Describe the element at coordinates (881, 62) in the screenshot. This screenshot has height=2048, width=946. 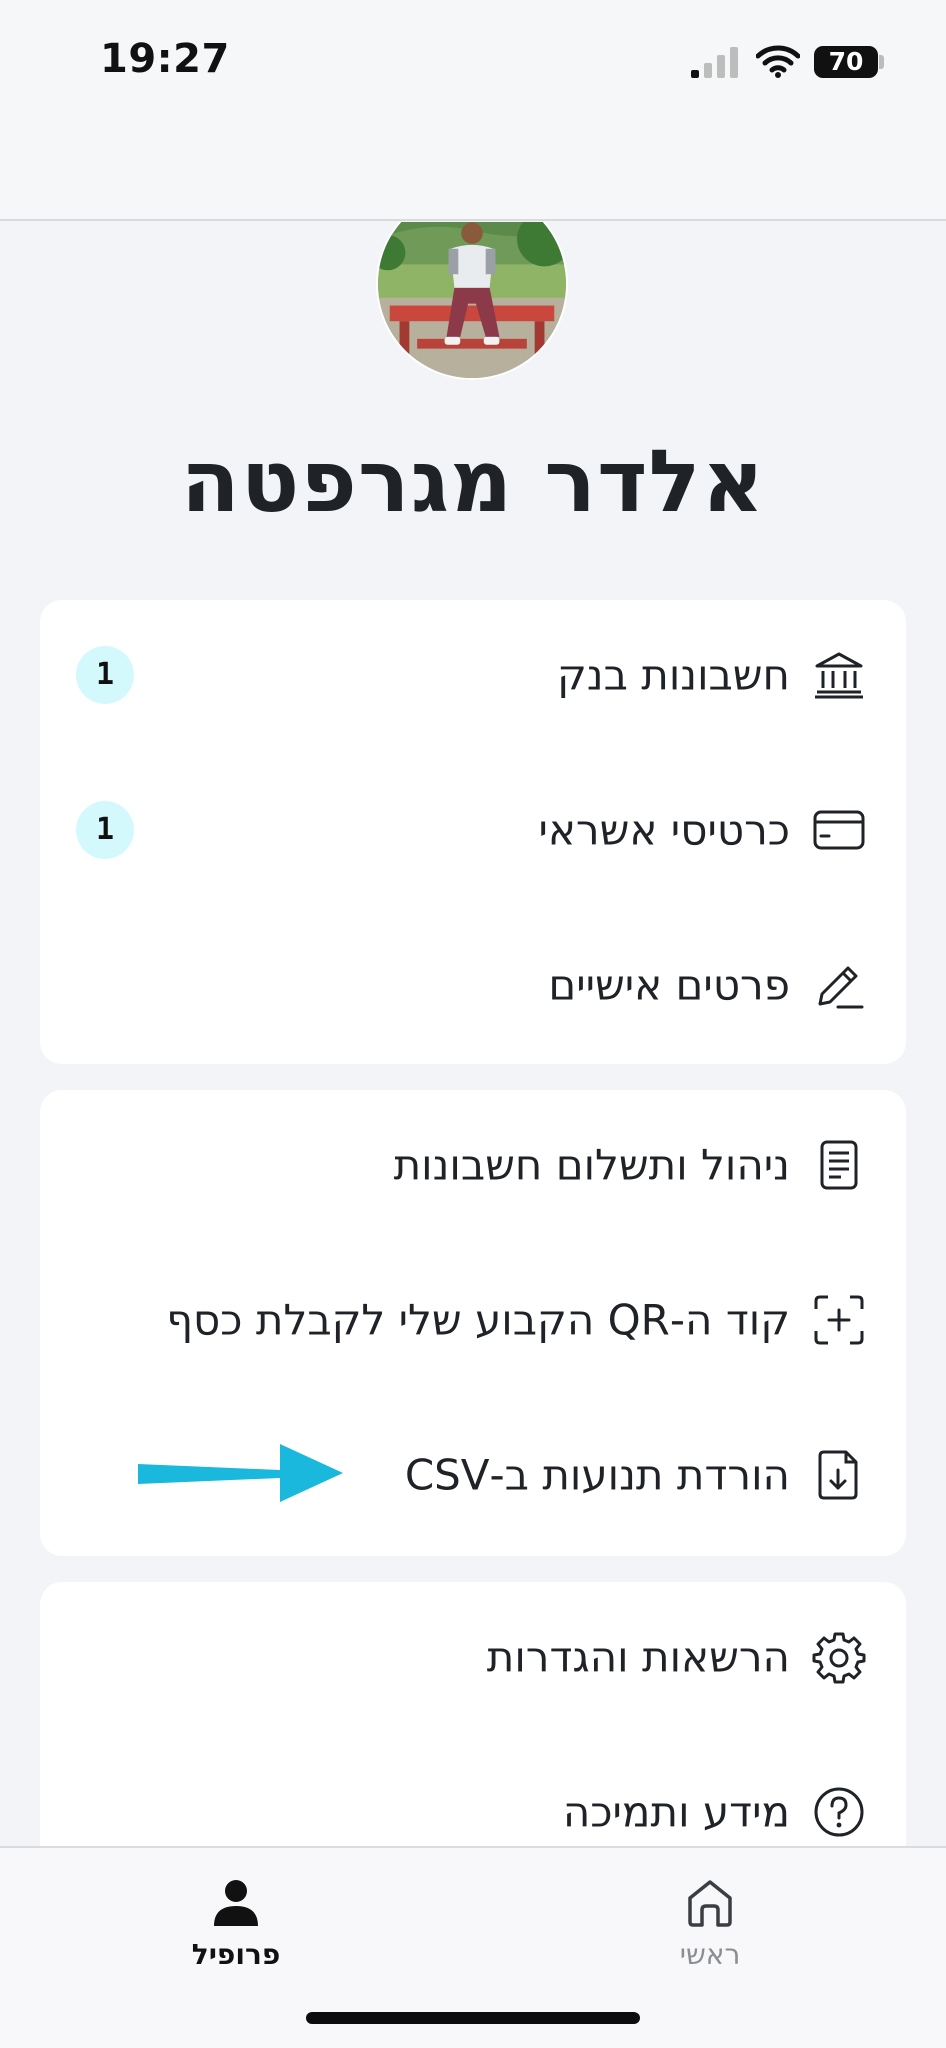
I see `battery-cap` at that location.